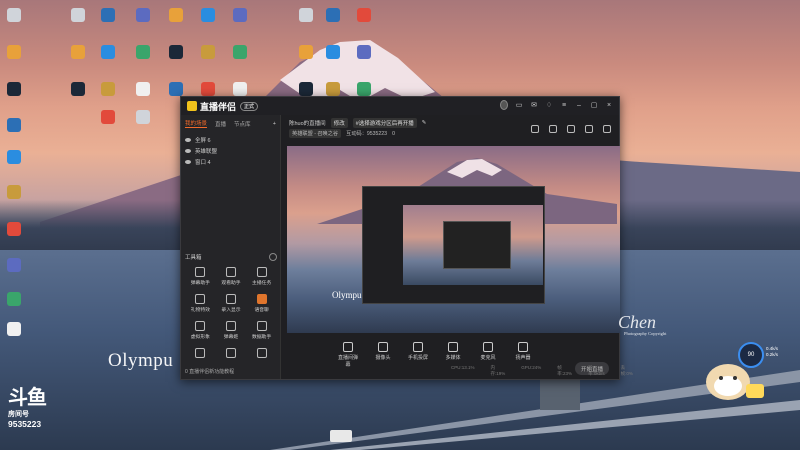  What do you see at coordinates (549, 105) in the screenshot?
I see `shirt-icon: ♢` at bounding box center [549, 105].